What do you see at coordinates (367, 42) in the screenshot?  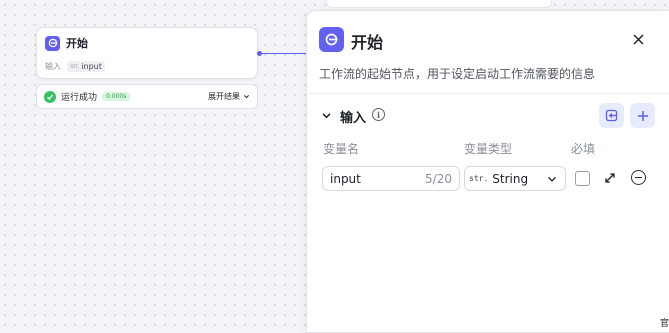 I see `panel-title: 开始` at bounding box center [367, 42].